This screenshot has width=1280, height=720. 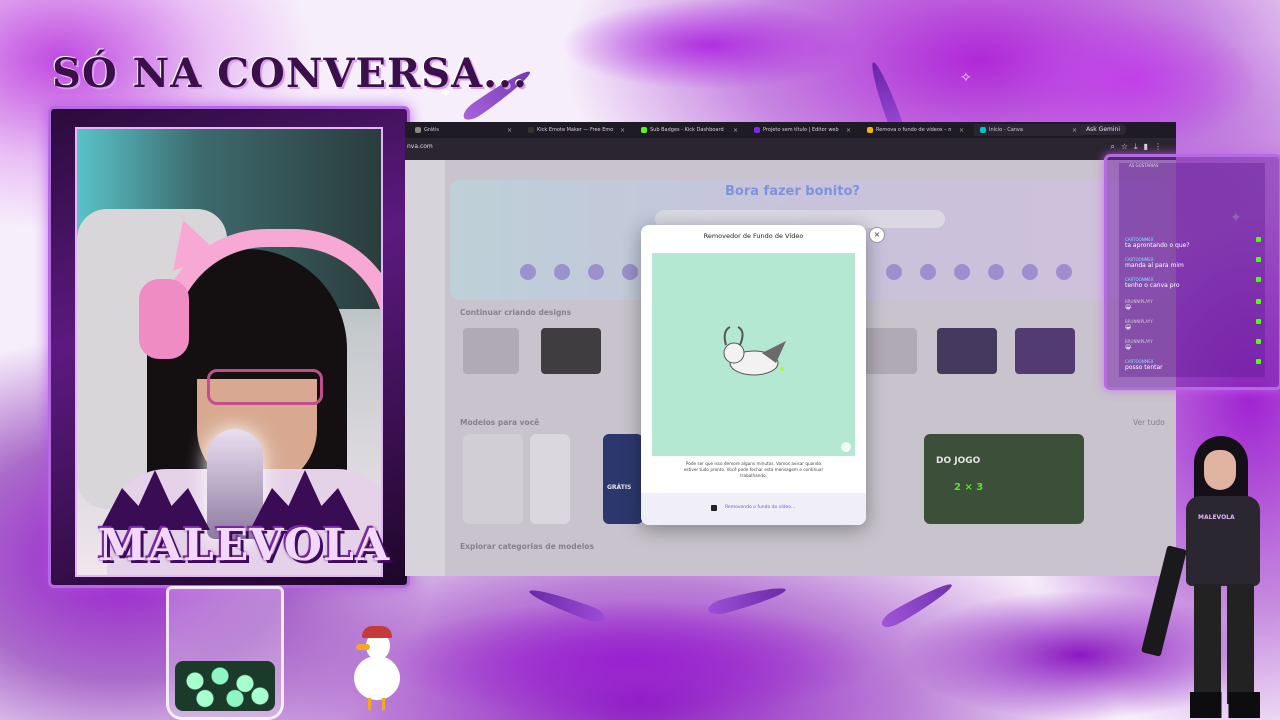 What do you see at coordinates (265, 387) in the screenshot?
I see `streamer-glasses` at bounding box center [265, 387].